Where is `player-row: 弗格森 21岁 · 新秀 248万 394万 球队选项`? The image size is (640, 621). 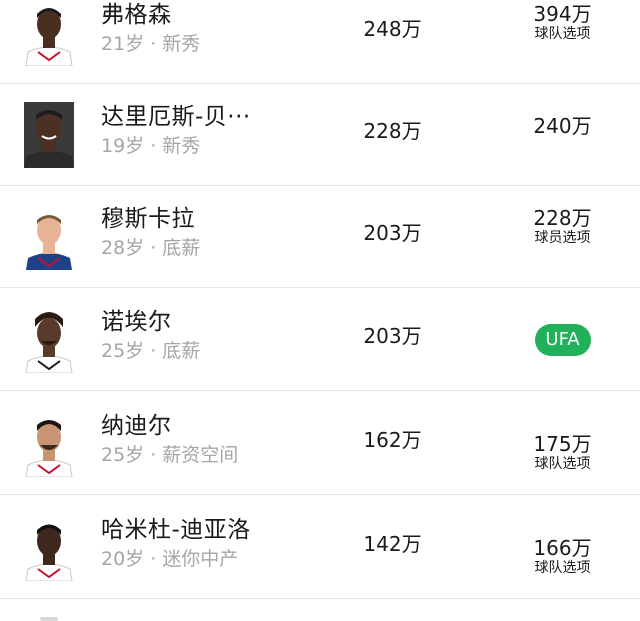 player-row: 弗格森 21岁 · 新秀 248万 394万 球队选项 is located at coordinates (320, 42).